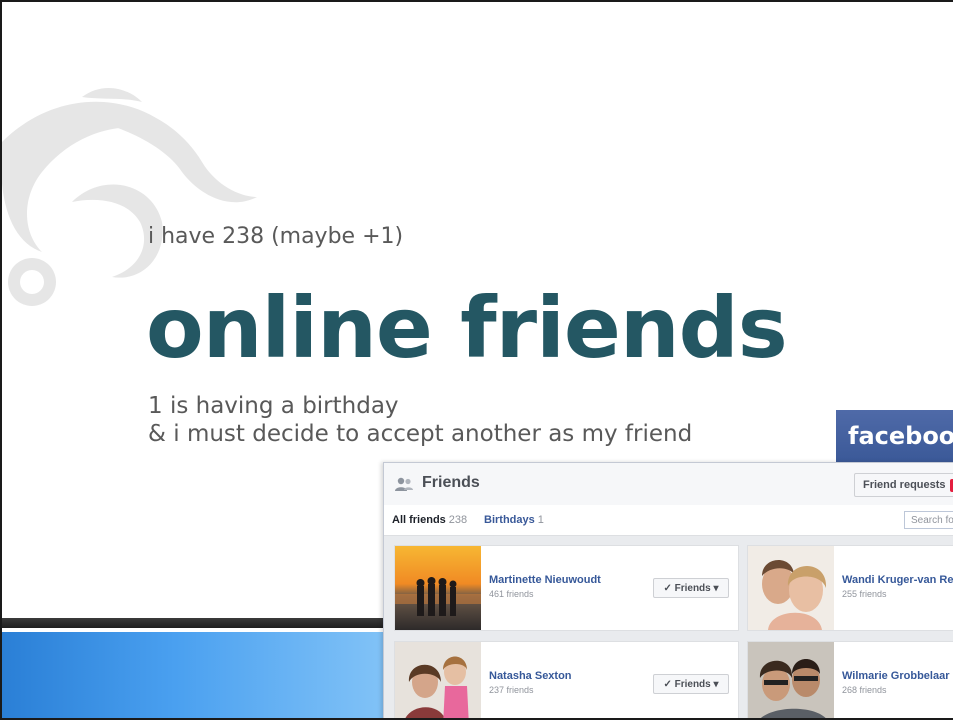 This screenshot has height=720, width=955. What do you see at coordinates (530, 676) in the screenshot?
I see `friend-name: Natasha Sexton` at bounding box center [530, 676].